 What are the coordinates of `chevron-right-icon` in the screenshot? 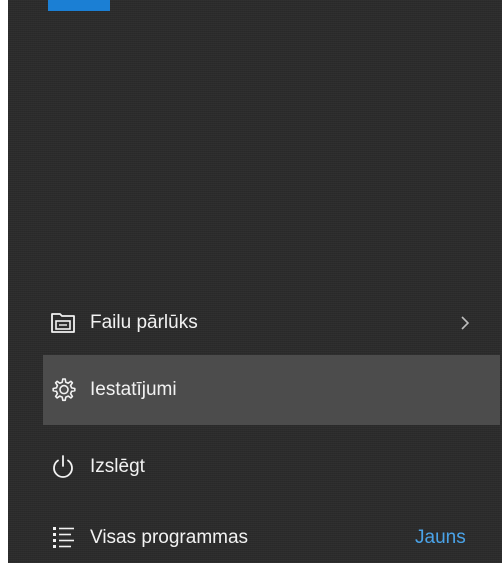 It's located at (465, 323).